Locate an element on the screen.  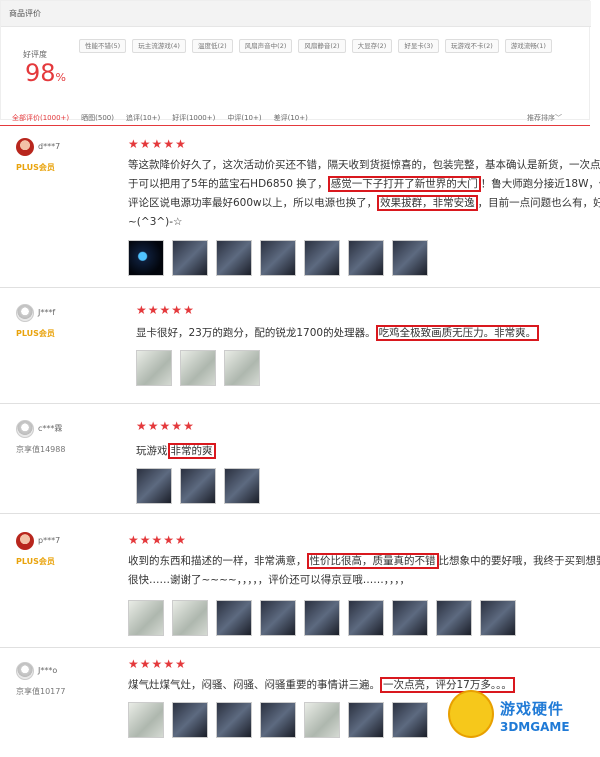
text-line: 很快……谢谢了~~~~，，，，，评价还可以得京豆哦……，，，， is located at coordinates (269, 580).